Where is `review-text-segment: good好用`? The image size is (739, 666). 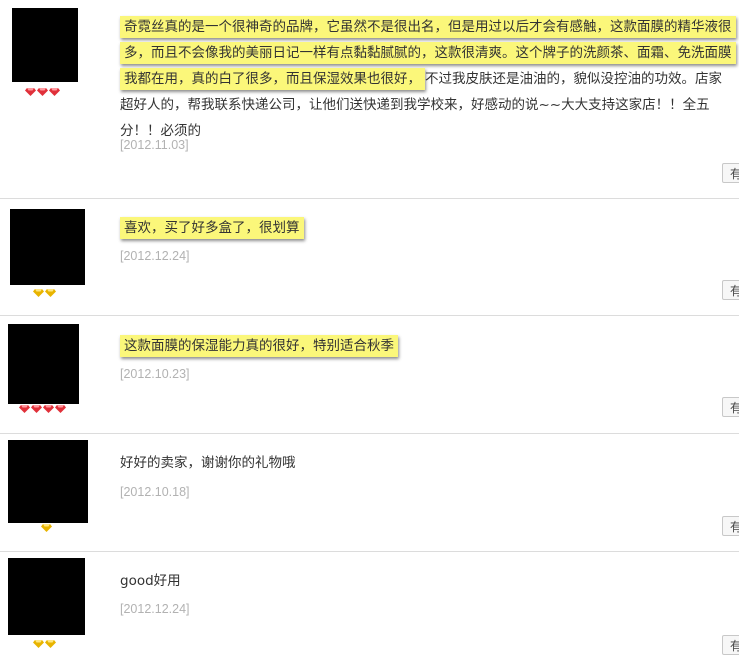
review-text-segment: good好用 is located at coordinates (150, 581).